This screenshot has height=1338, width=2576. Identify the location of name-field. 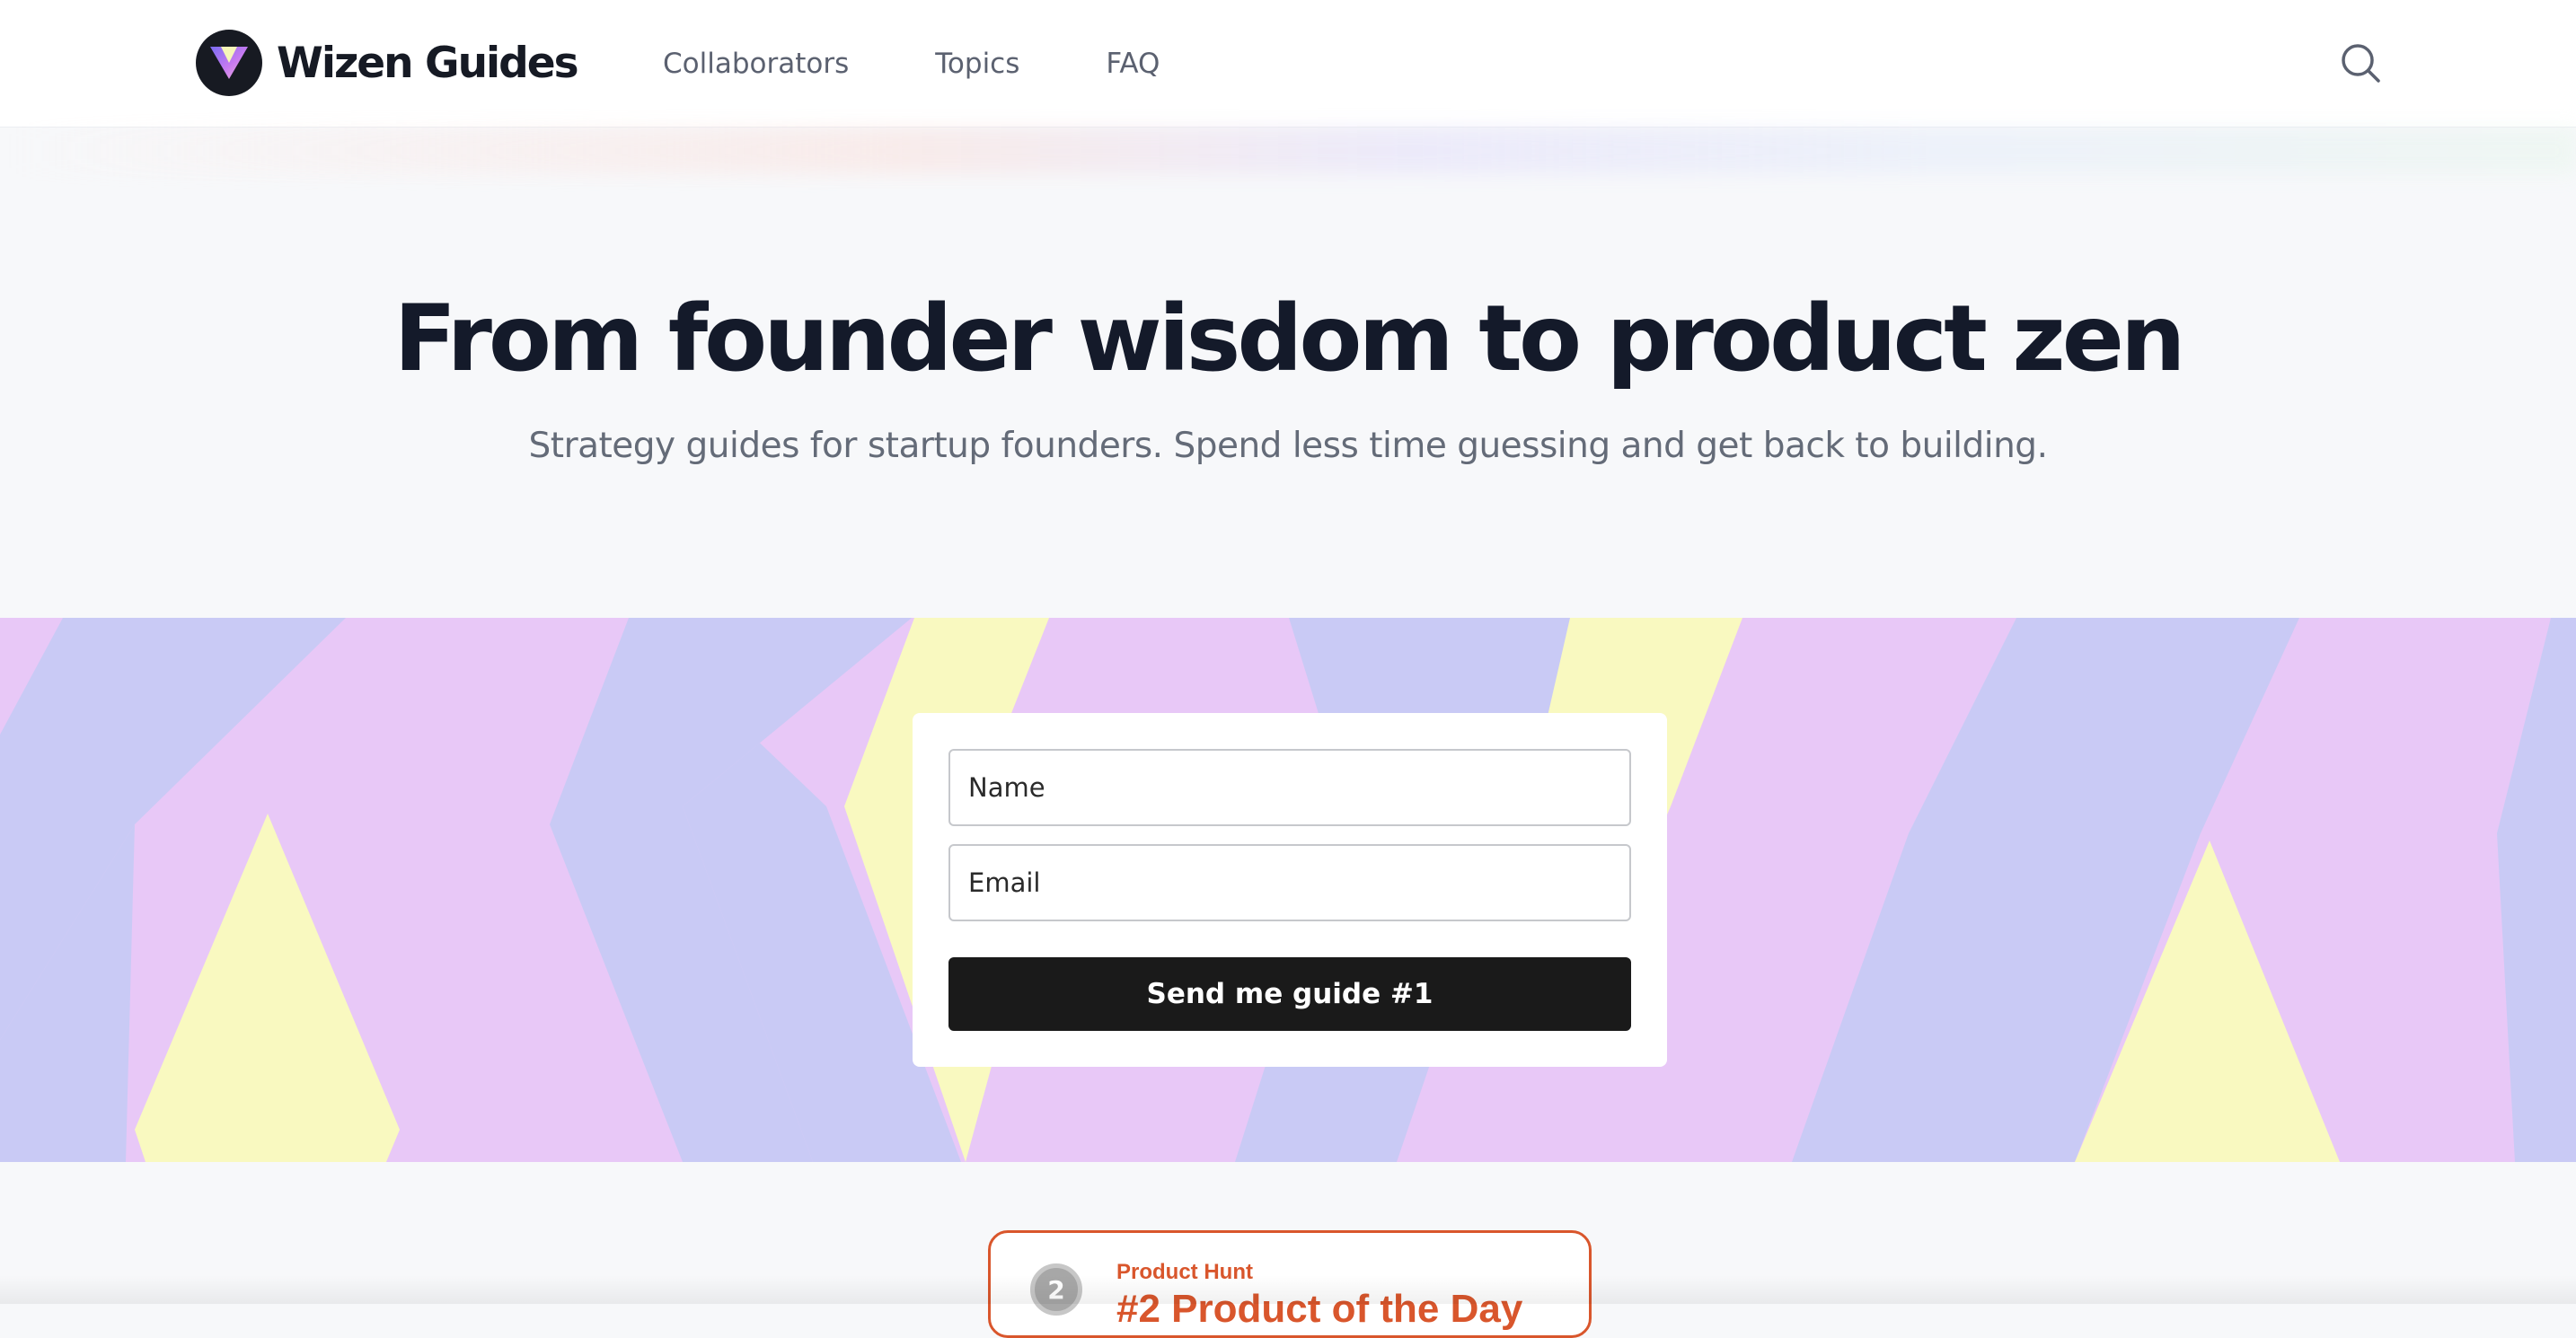
(1289, 787).